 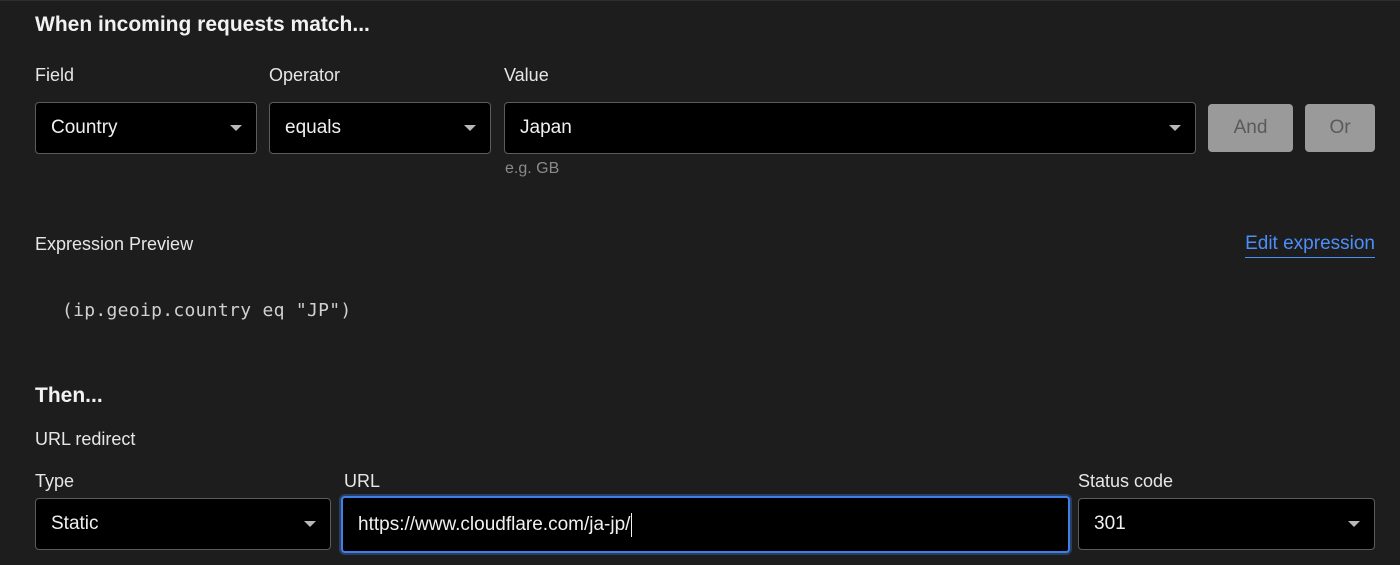 What do you see at coordinates (85, 439) in the screenshot?
I see `action-label: URL redirect` at bounding box center [85, 439].